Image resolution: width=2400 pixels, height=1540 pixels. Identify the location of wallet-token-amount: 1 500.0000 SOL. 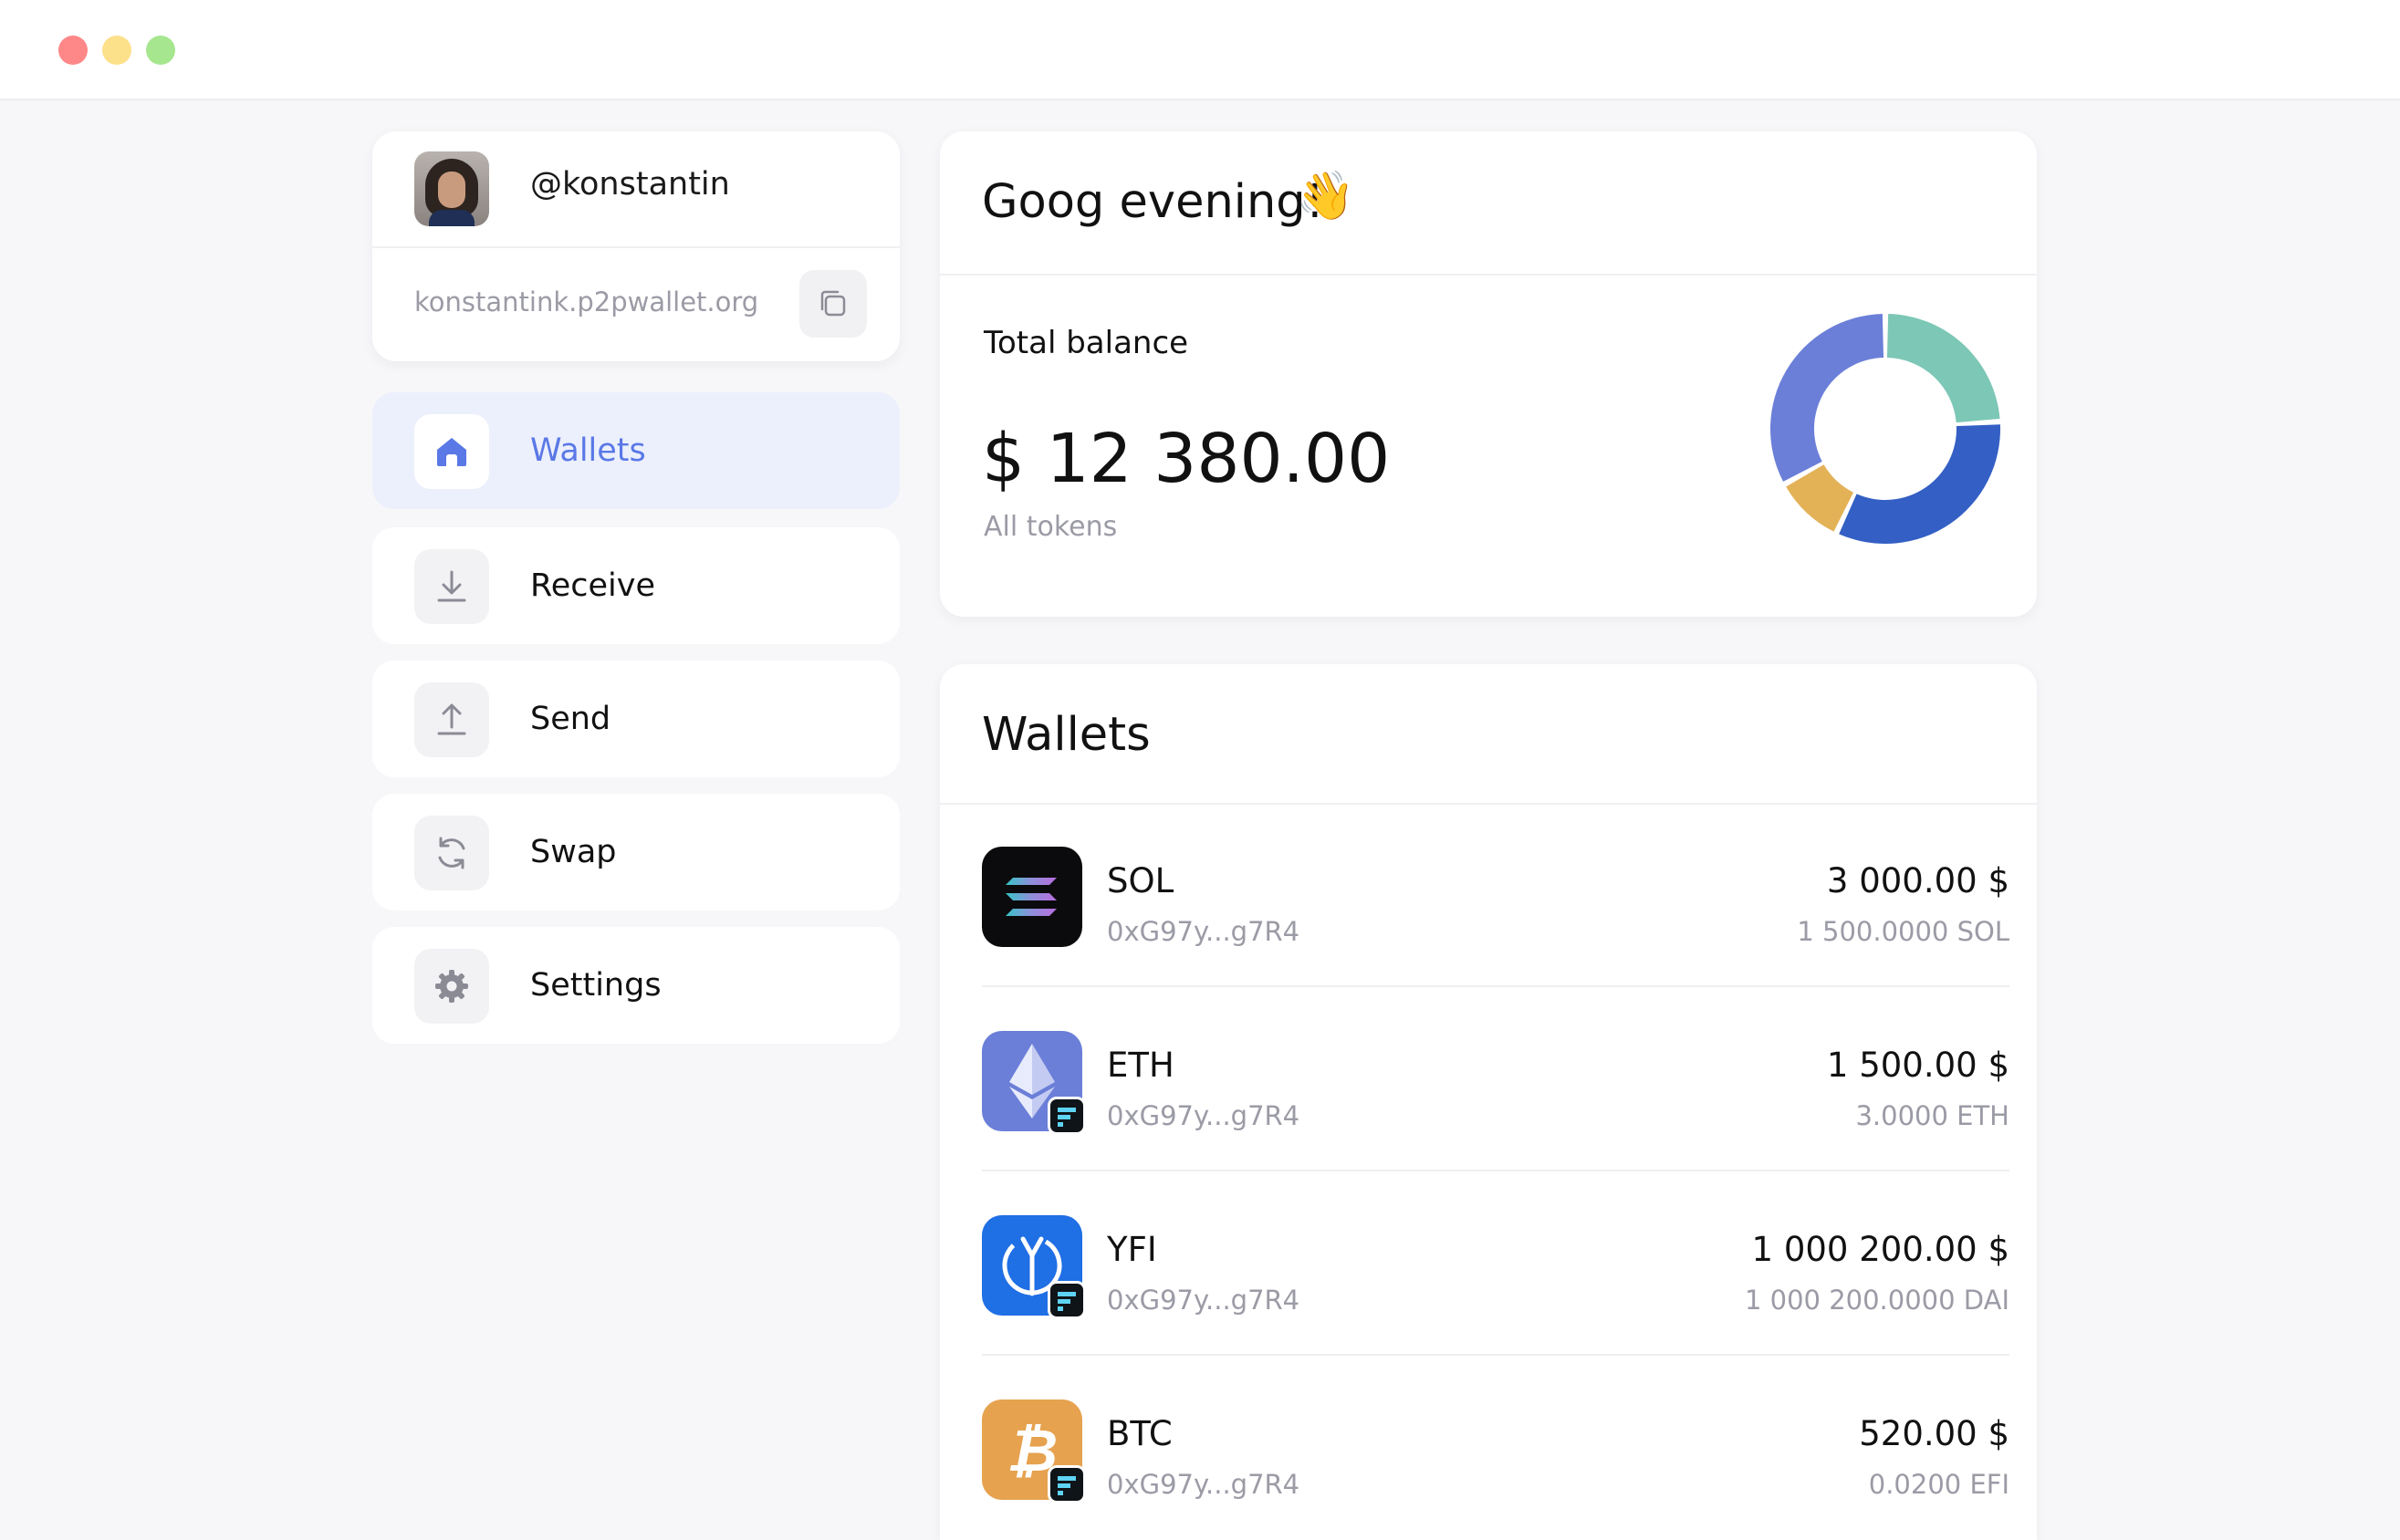
(1903, 931).